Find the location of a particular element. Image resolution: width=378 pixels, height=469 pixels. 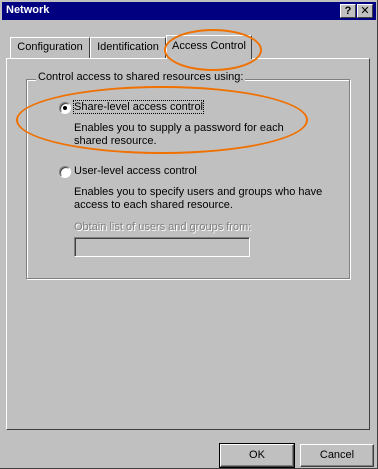

cancel-button: Cancel is located at coordinates (337, 455).